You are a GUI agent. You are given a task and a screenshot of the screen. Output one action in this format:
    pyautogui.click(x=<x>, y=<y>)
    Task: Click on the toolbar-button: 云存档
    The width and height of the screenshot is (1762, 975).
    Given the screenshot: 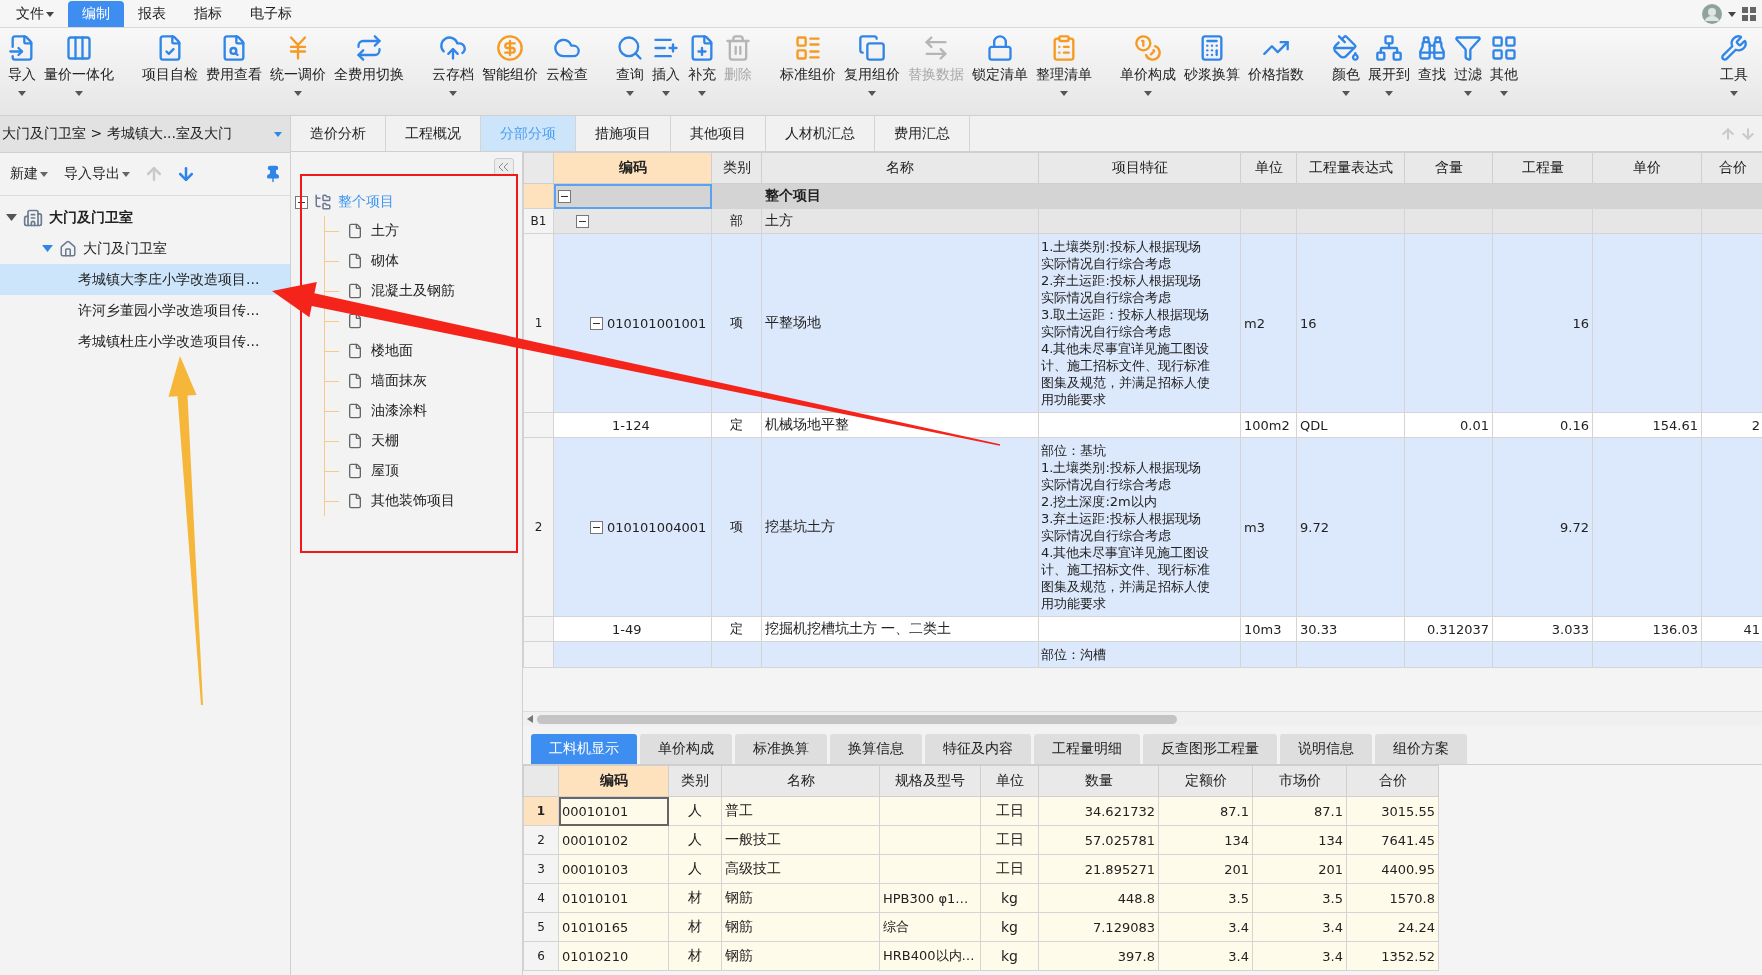 What is the action you would take?
    pyautogui.click(x=453, y=66)
    